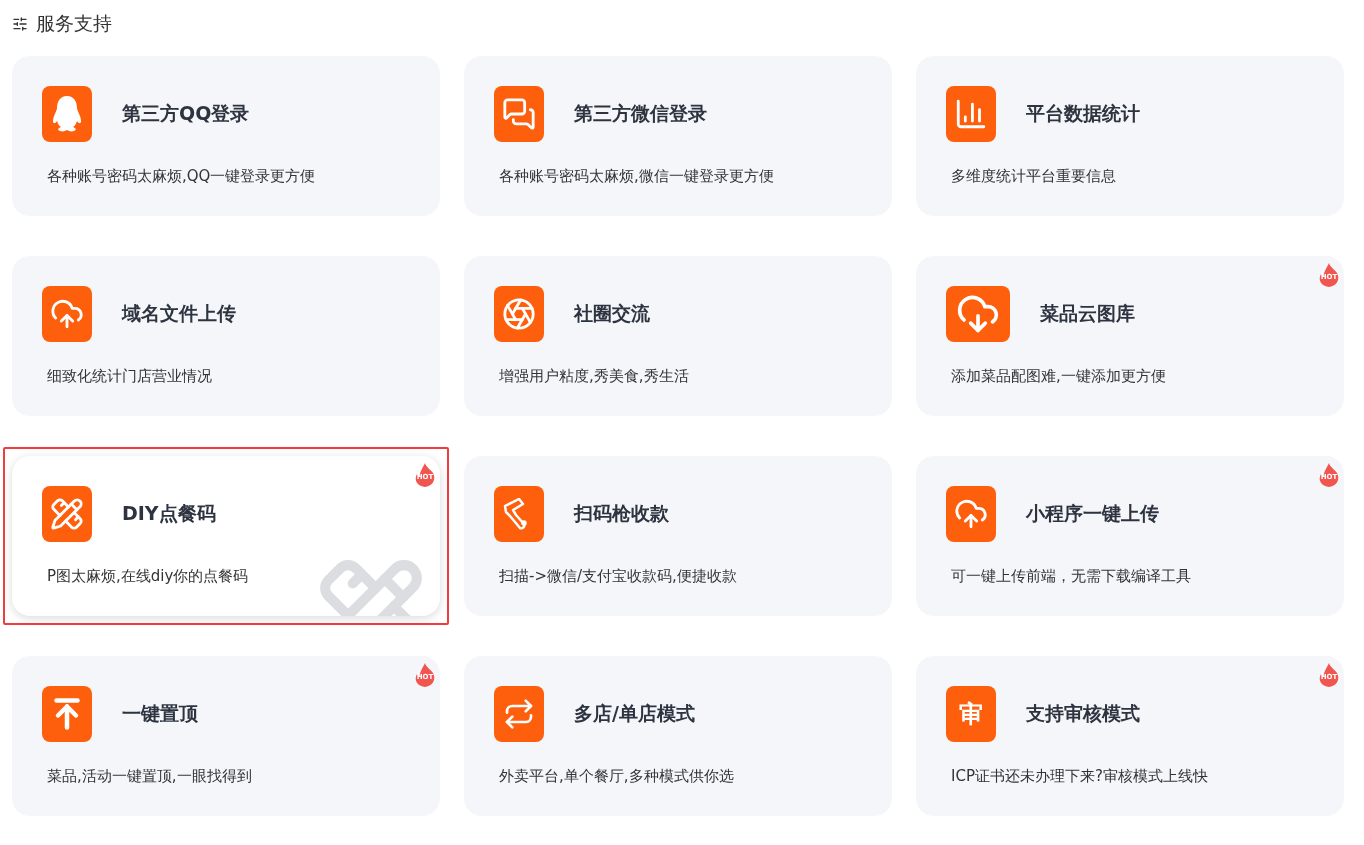 Image resolution: width=1364 pixels, height=845 pixels. What do you see at coordinates (612, 313) in the screenshot?
I see `card-title: 社圈交流` at bounding box center [612, 313].